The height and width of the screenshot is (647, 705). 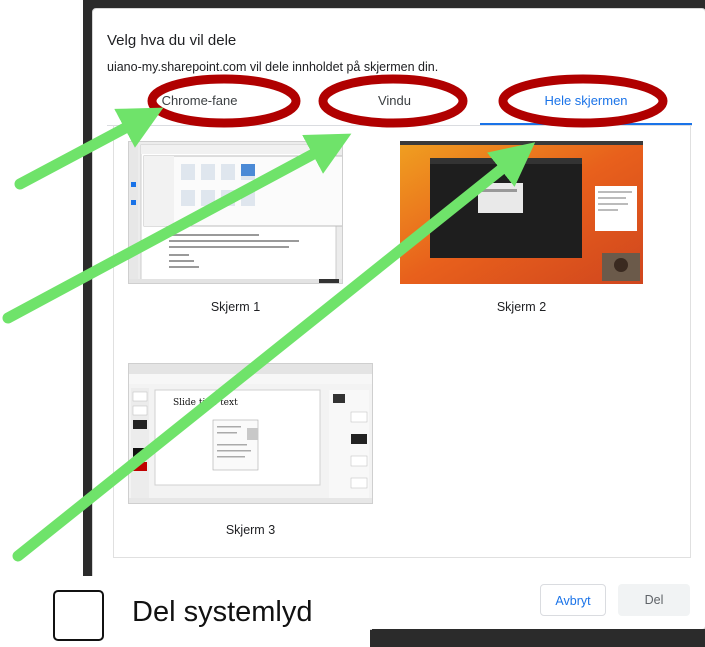 I want to click on screen-3-preview, so click(x=250, y=433).